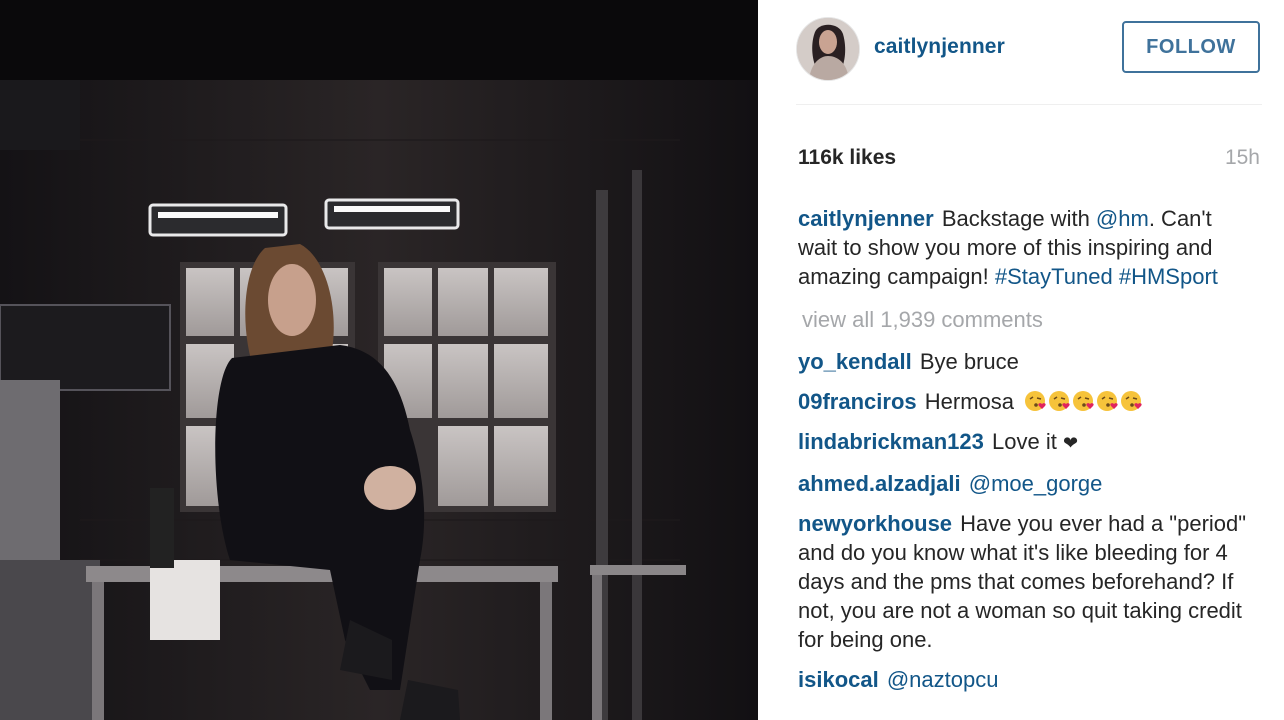 The image size is (1284, 720). I want to click on comment-mention: @moe_gorge, so click(1036, 483).